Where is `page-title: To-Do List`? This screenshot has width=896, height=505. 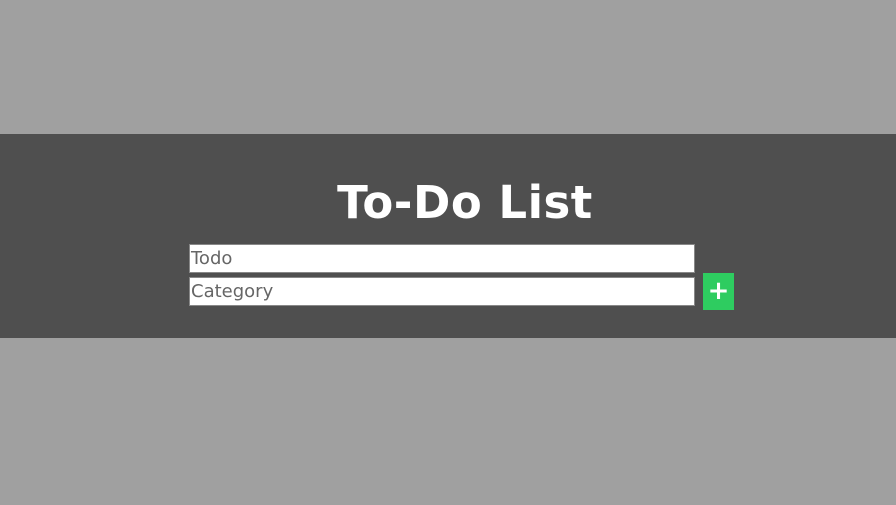 page-title: To-Do List is located at coordinates (465, 202).